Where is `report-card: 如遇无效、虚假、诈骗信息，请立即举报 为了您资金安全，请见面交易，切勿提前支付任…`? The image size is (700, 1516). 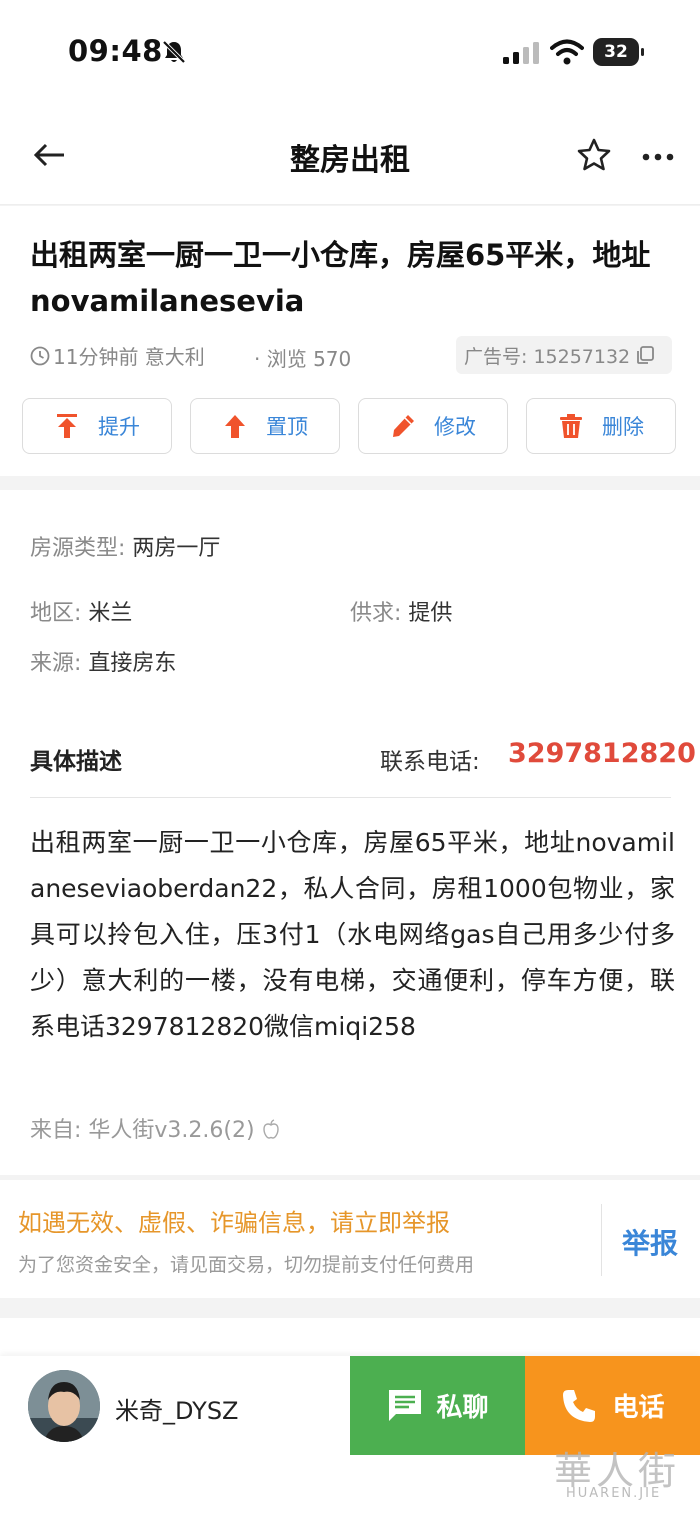 report-card: 如遇无效、虚假、诈骗信息，请立即举报 为了您资金安全，请见面交易，切勿提前支付任… is located at coordinates (350, 1239).